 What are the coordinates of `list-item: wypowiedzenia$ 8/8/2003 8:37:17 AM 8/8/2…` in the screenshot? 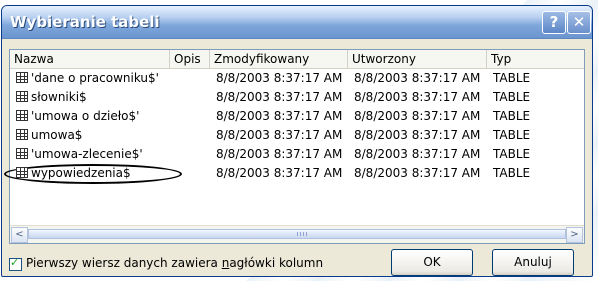 It's located at (294, 174).